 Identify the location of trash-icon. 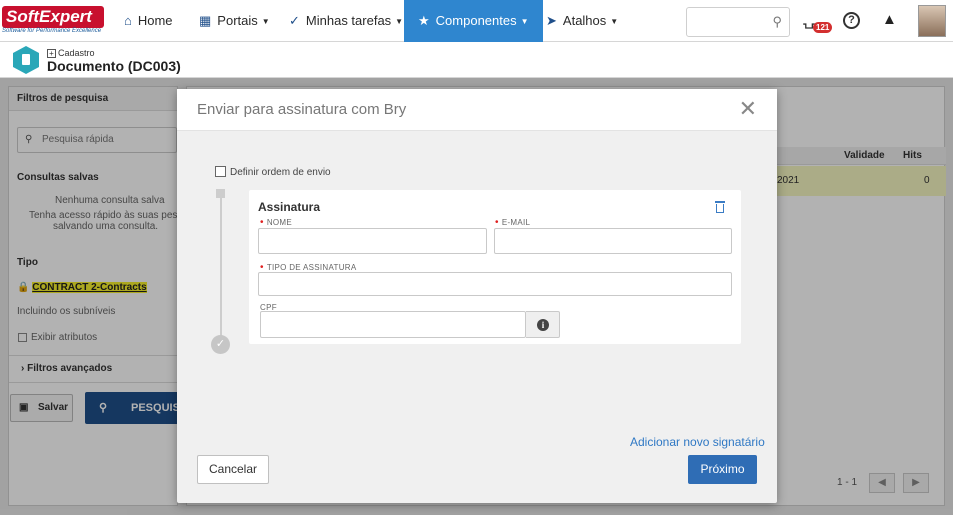
(720, 207).